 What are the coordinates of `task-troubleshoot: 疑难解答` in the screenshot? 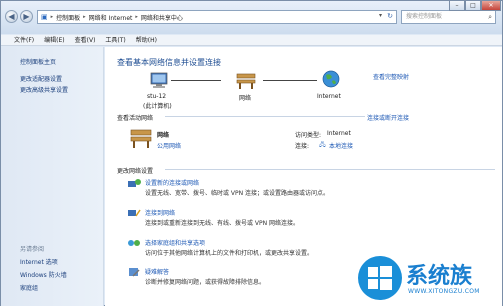 It's located at (157, 271).